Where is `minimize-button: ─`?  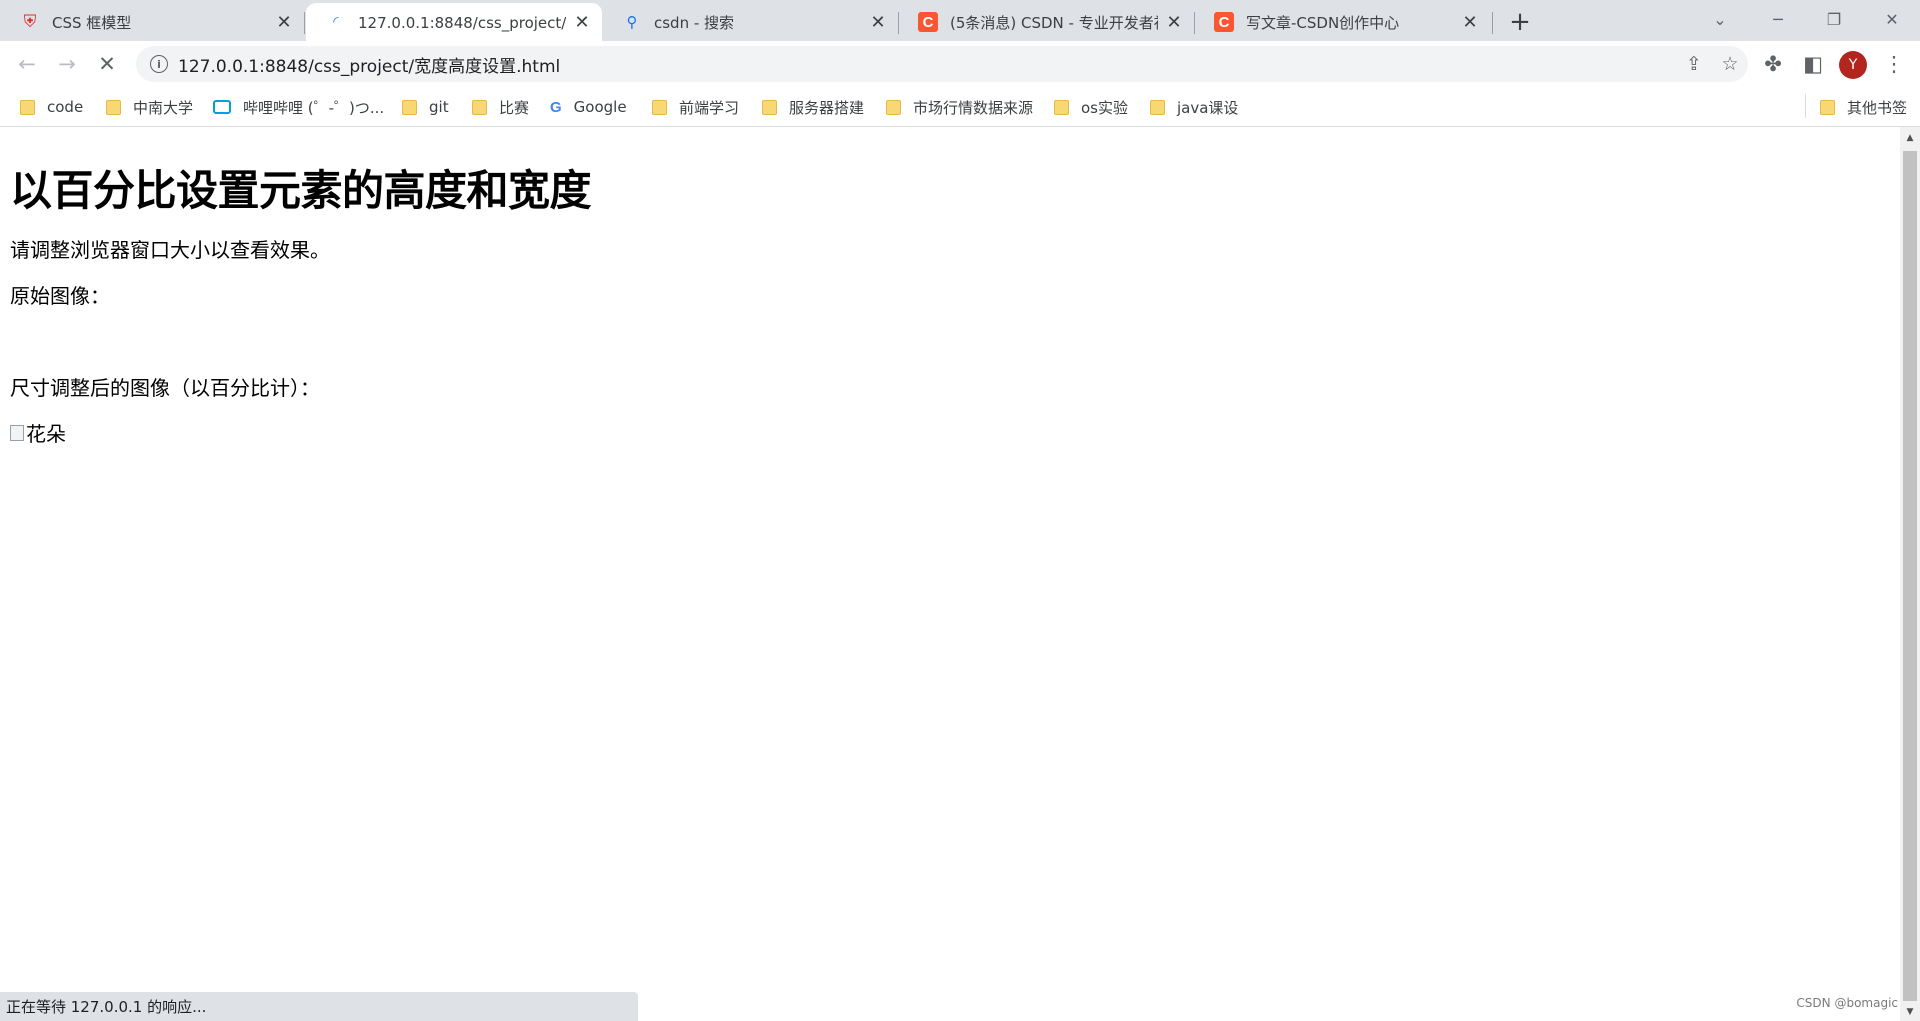 minimize-button: ─ is located at coordinates (1778, 19).